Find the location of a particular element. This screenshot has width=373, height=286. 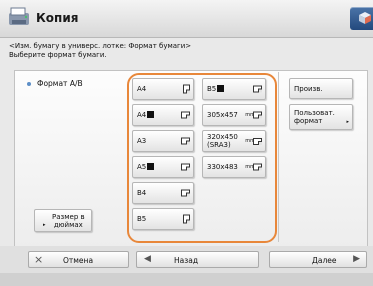

cube-icon is located at coordinates (365, 18).